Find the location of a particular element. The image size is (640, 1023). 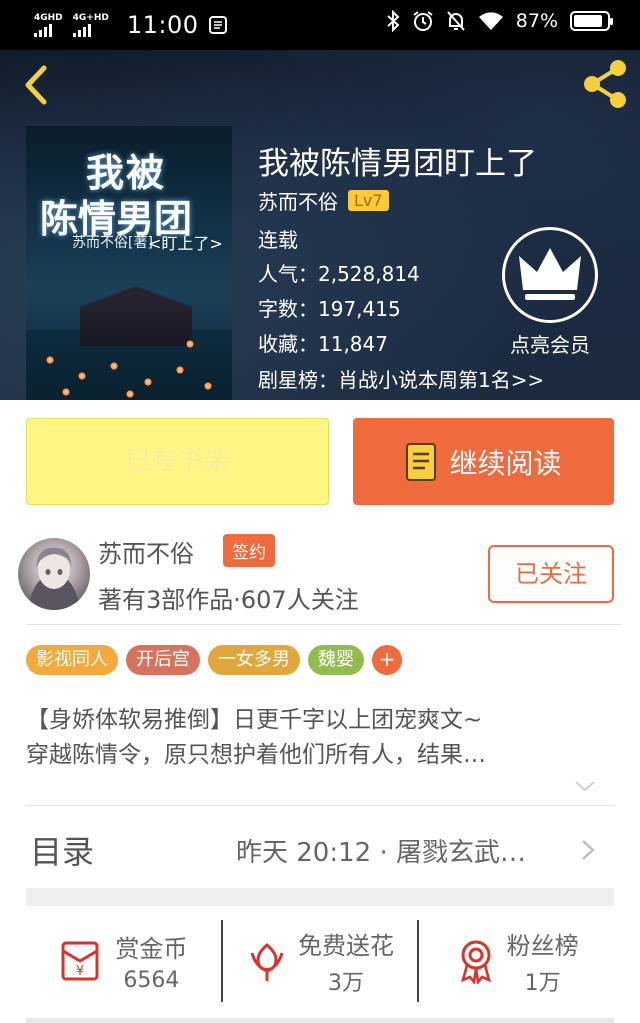

tag-item: 一女多男 is located at coordinates (254, 660).